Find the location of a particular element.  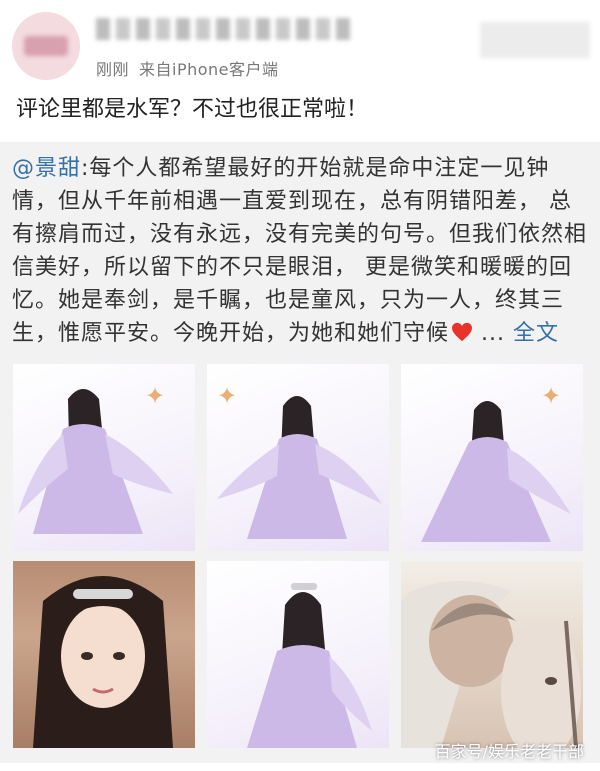

heart-icon is located at coordinates (462, 332).